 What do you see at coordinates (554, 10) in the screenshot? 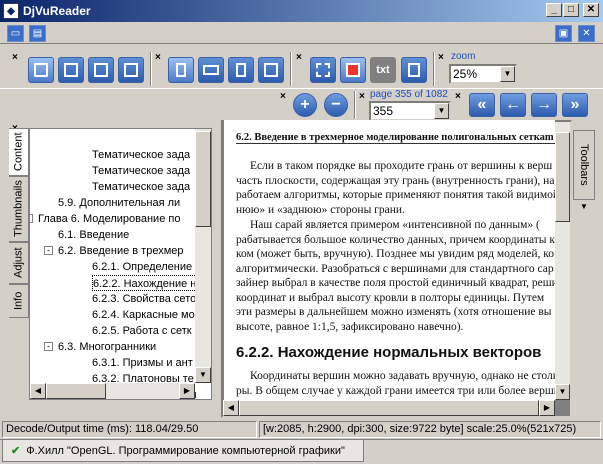
I see `minimize-button: _` at bounding box center [554, 10].